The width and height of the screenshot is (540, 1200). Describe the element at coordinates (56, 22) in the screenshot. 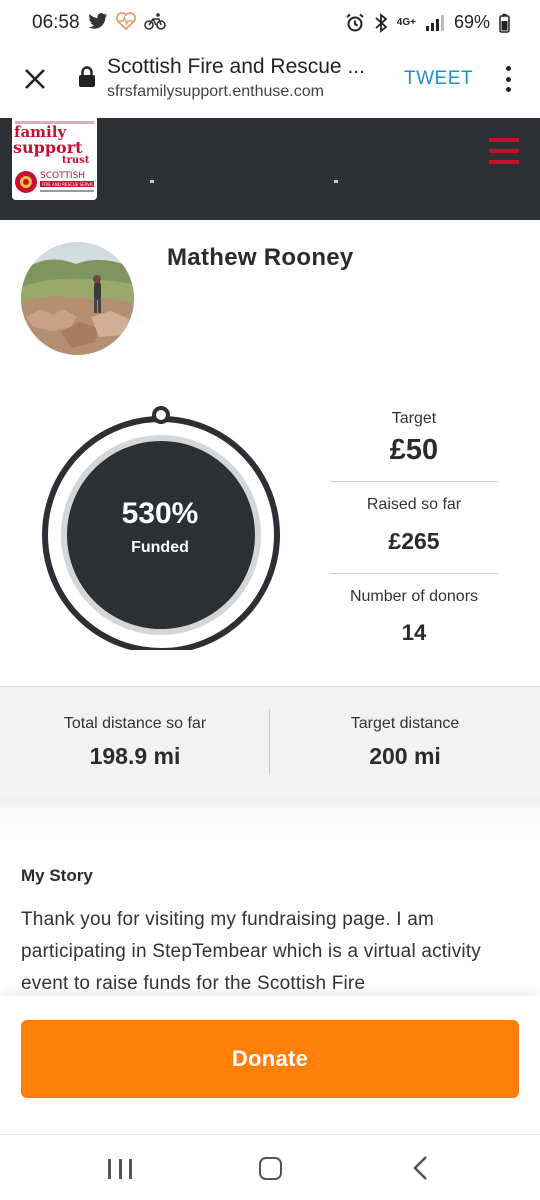

I see `status-time: 06:58` at that location.